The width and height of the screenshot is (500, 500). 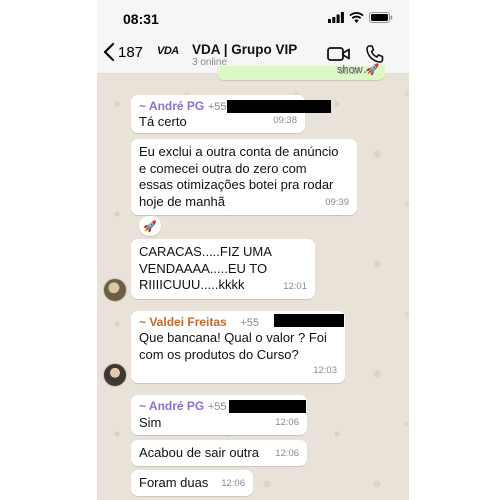 I want to click on battery-icon, so click(x=381, y=17).